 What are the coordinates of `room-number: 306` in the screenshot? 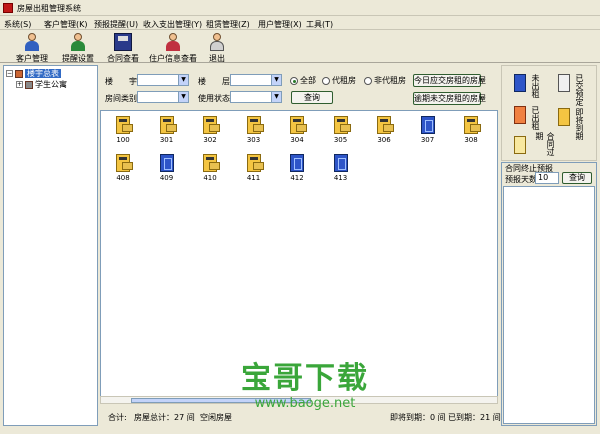 It's located at (384, 140).